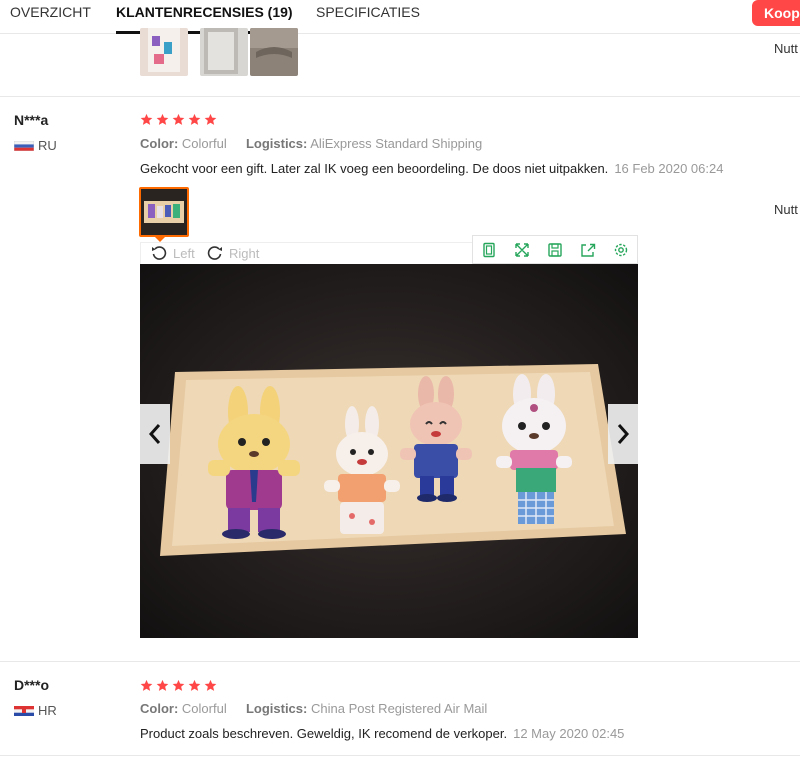 This screenshot has width=800, height=758. Describe the element at coordinates (24, 710) in the screenshot. I see `croatia-flag-icon` at that location.